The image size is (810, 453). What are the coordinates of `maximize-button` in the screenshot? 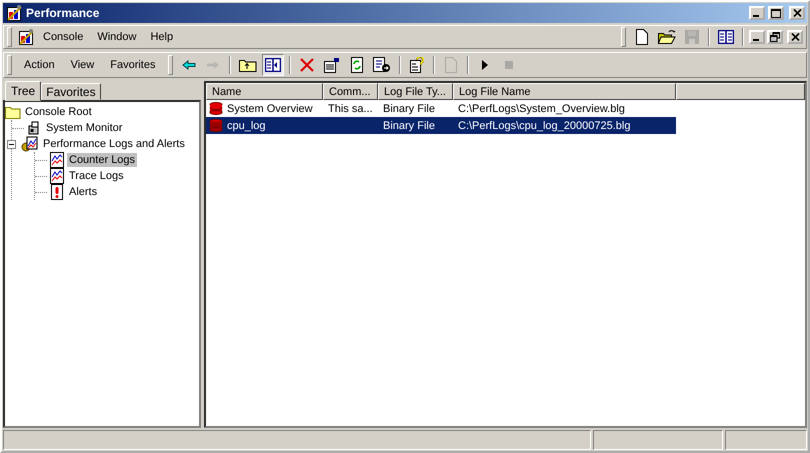 It's located at (776, 13).